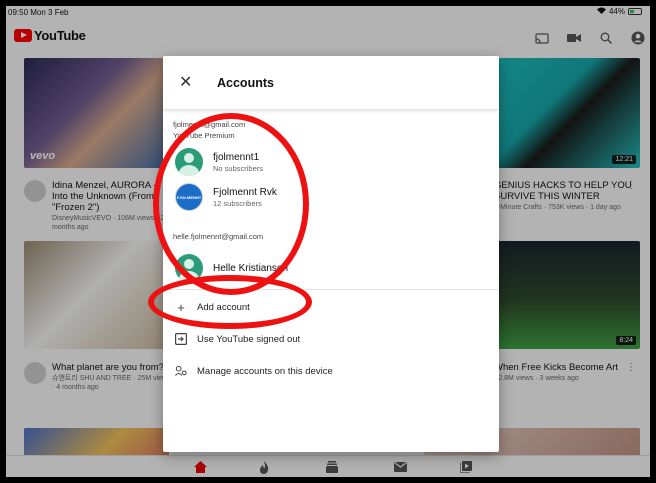  Describe the element at coordinates (181, 339) in the screenshot. I see `sign-out-icon` at that location.